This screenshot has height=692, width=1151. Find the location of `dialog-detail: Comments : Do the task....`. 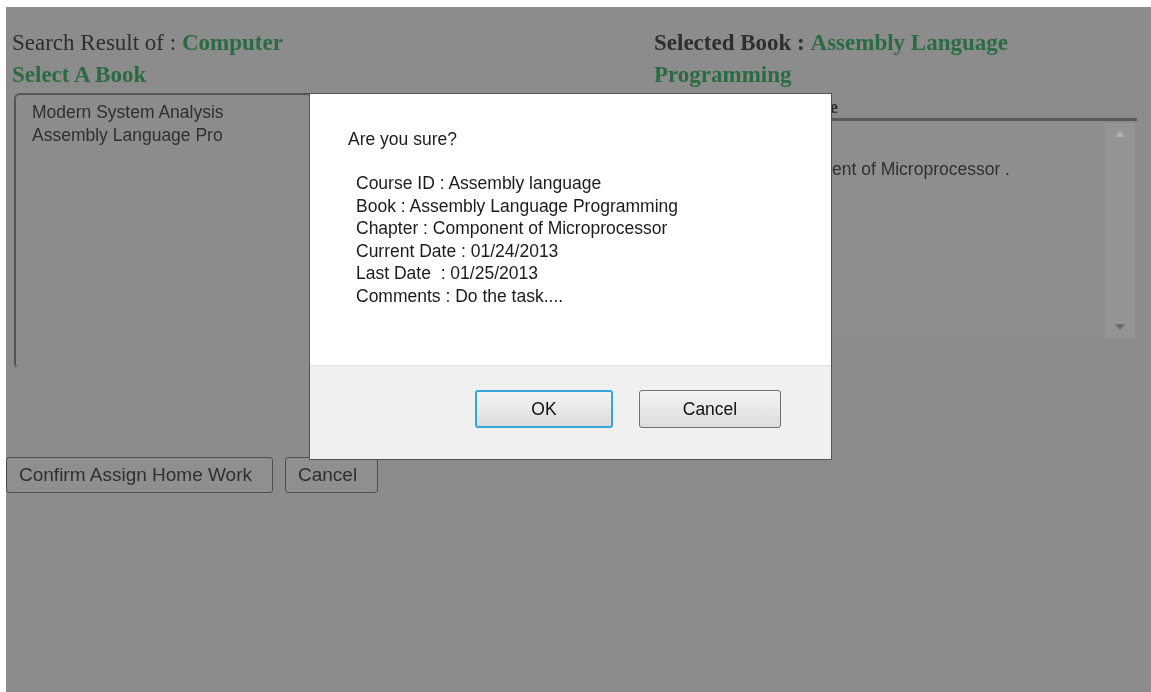

dialog-detail: Comments : Do the task.... is located at coordinates (460, 295).